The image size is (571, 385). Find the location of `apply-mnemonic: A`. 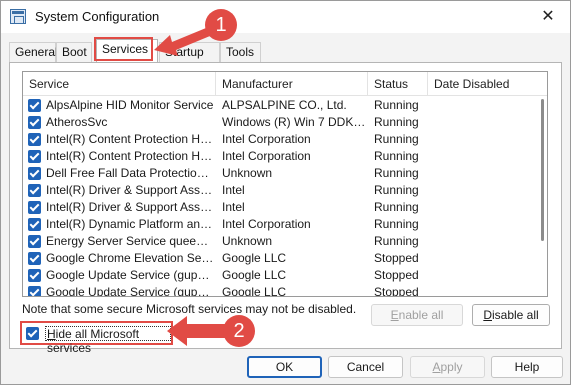

apply-mnemonic: A is located at coordinates (436, 367).